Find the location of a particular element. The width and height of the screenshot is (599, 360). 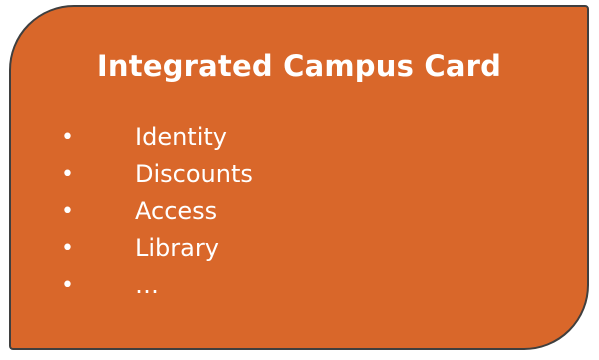

card-title: Integrated Campus Card is located at coordinates (299, 66).